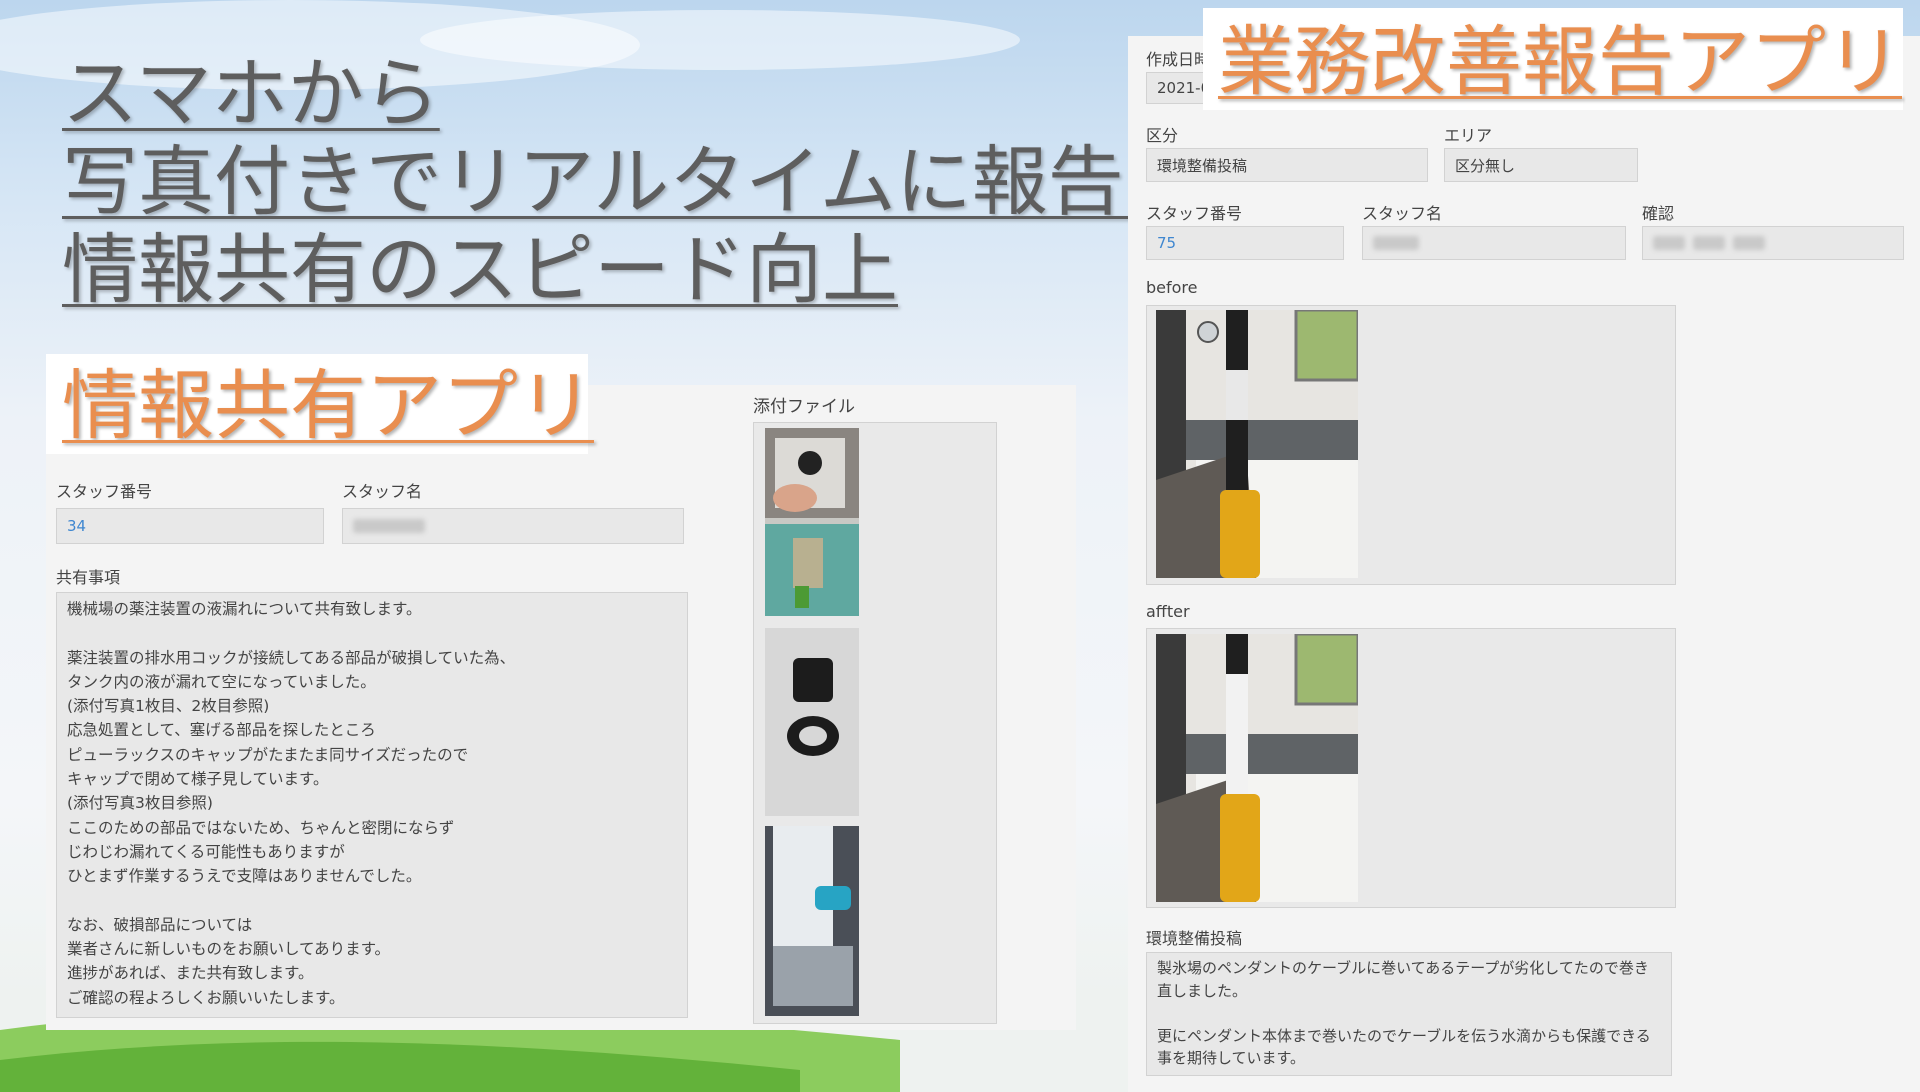 The image size is (1920, 1092). I want to click on category-label: 区分, so click(1162, 135).